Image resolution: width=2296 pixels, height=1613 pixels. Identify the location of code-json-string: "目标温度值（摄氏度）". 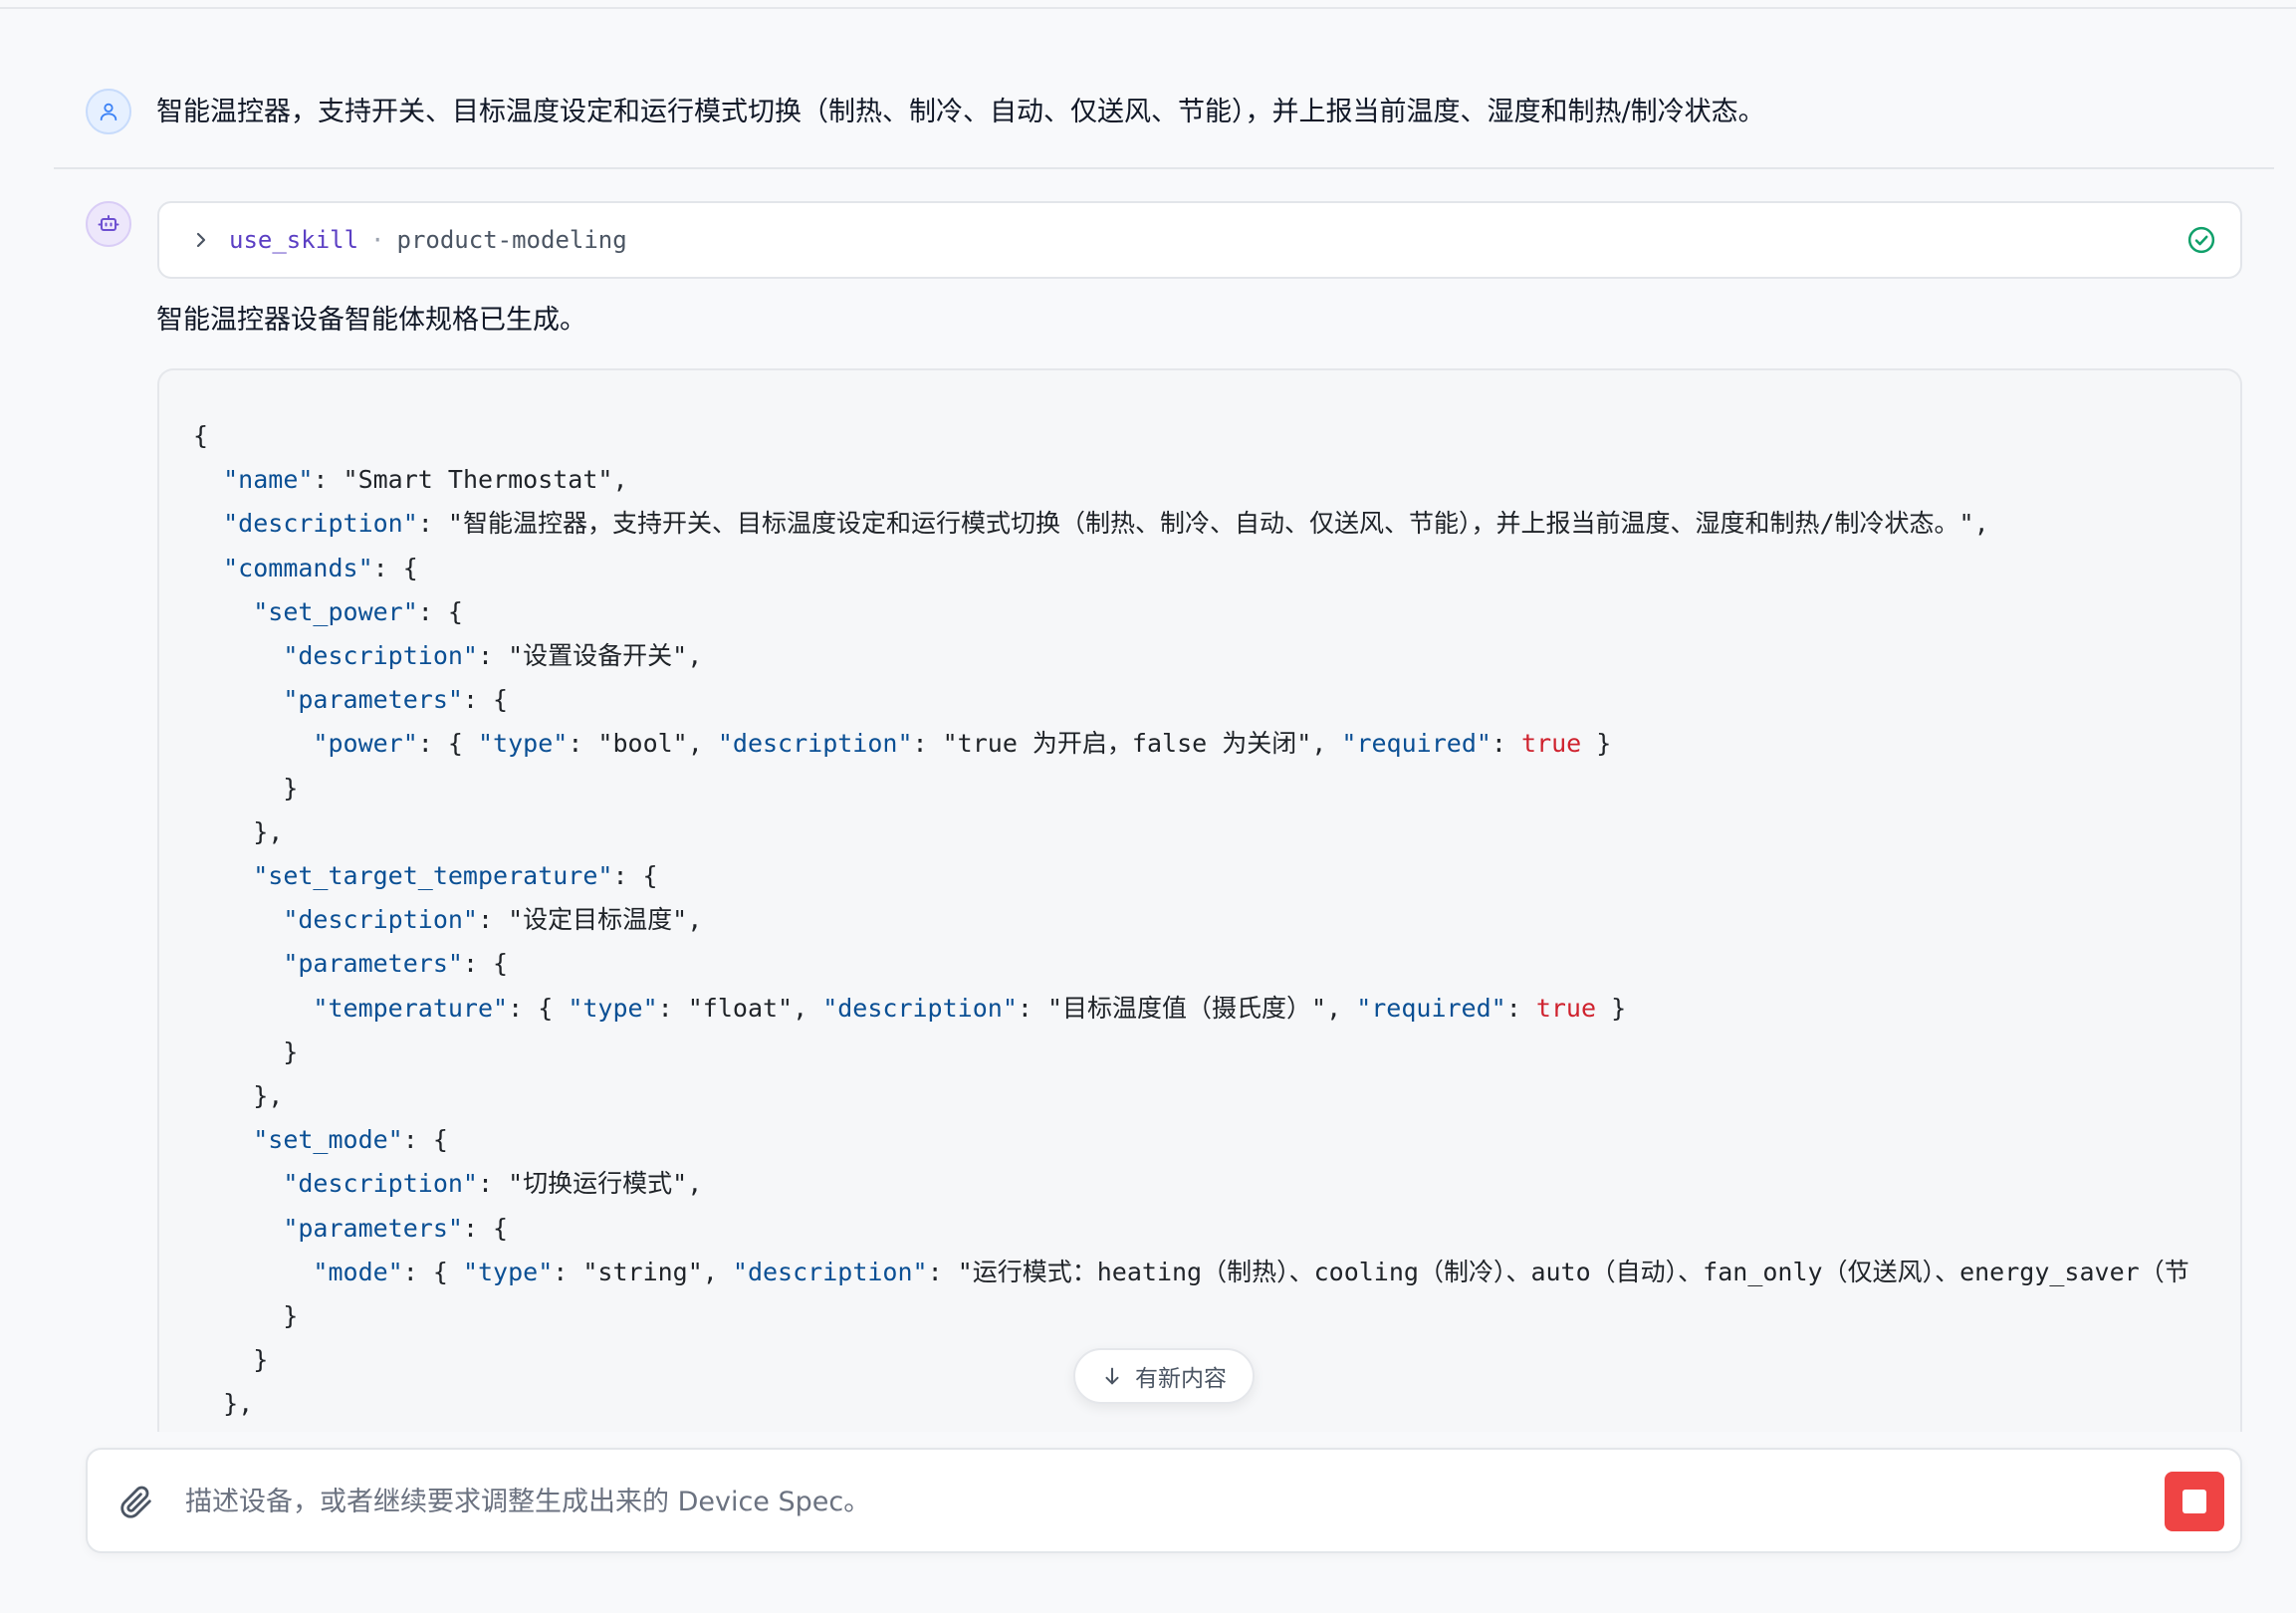
(1186, 1008).